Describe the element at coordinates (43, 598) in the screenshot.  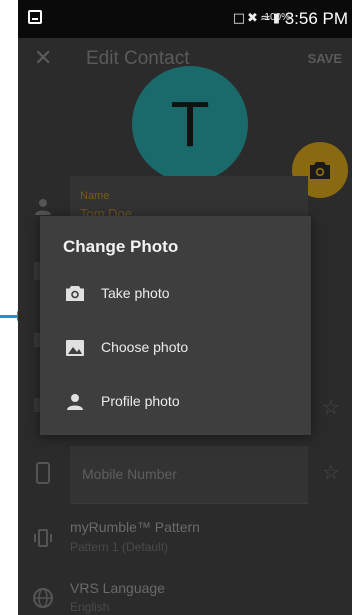
I see `globe-icon` at that location.